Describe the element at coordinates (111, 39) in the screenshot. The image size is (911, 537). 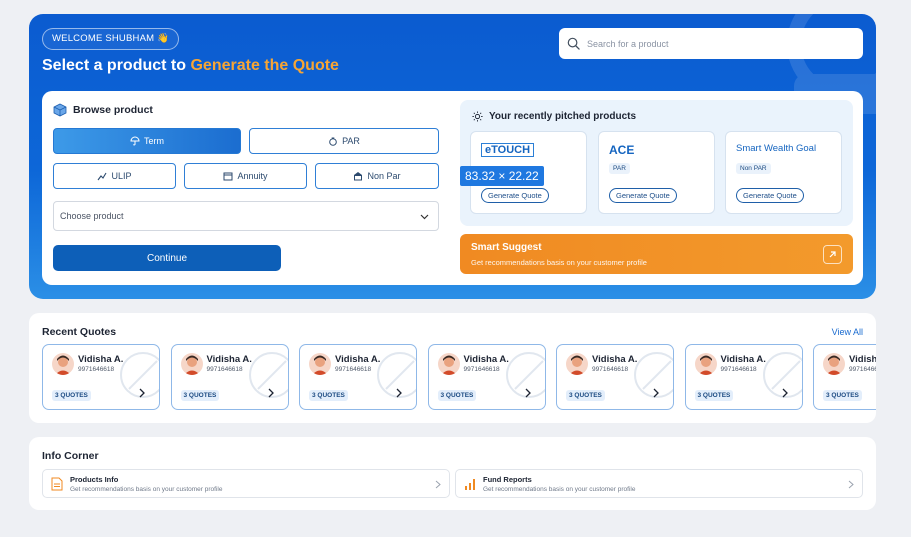
I see `welcome-chip: WELCOME SHUBHAM 👋` at that location.